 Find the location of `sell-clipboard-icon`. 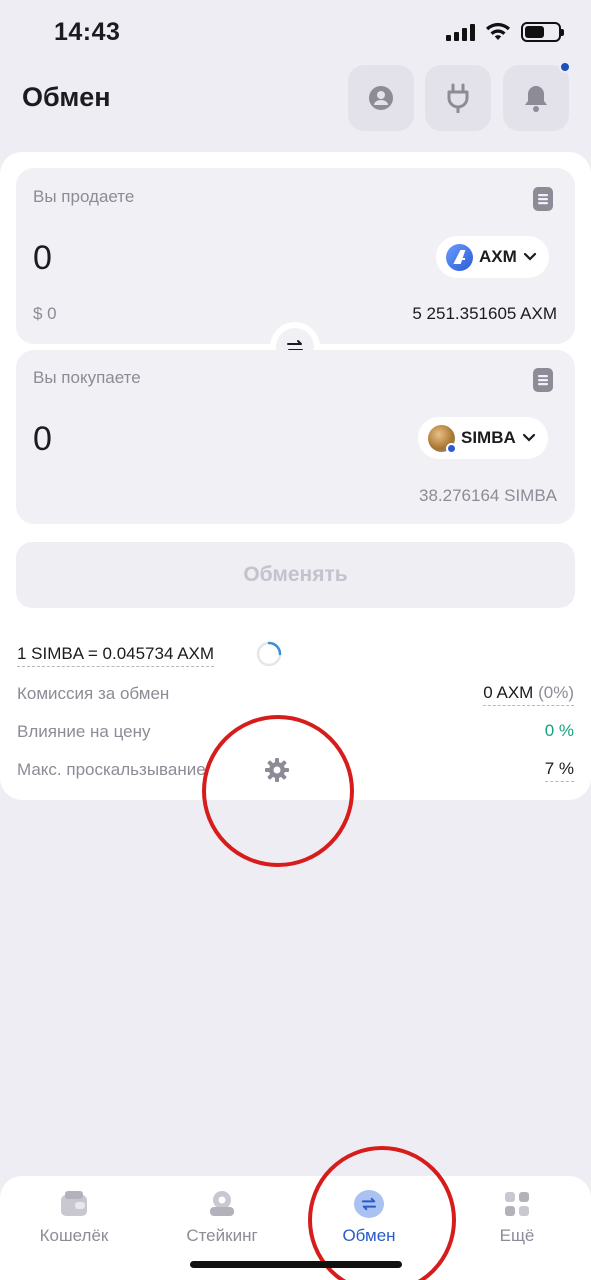

sell-clipboard-icon is located at coordinates (543, 199).